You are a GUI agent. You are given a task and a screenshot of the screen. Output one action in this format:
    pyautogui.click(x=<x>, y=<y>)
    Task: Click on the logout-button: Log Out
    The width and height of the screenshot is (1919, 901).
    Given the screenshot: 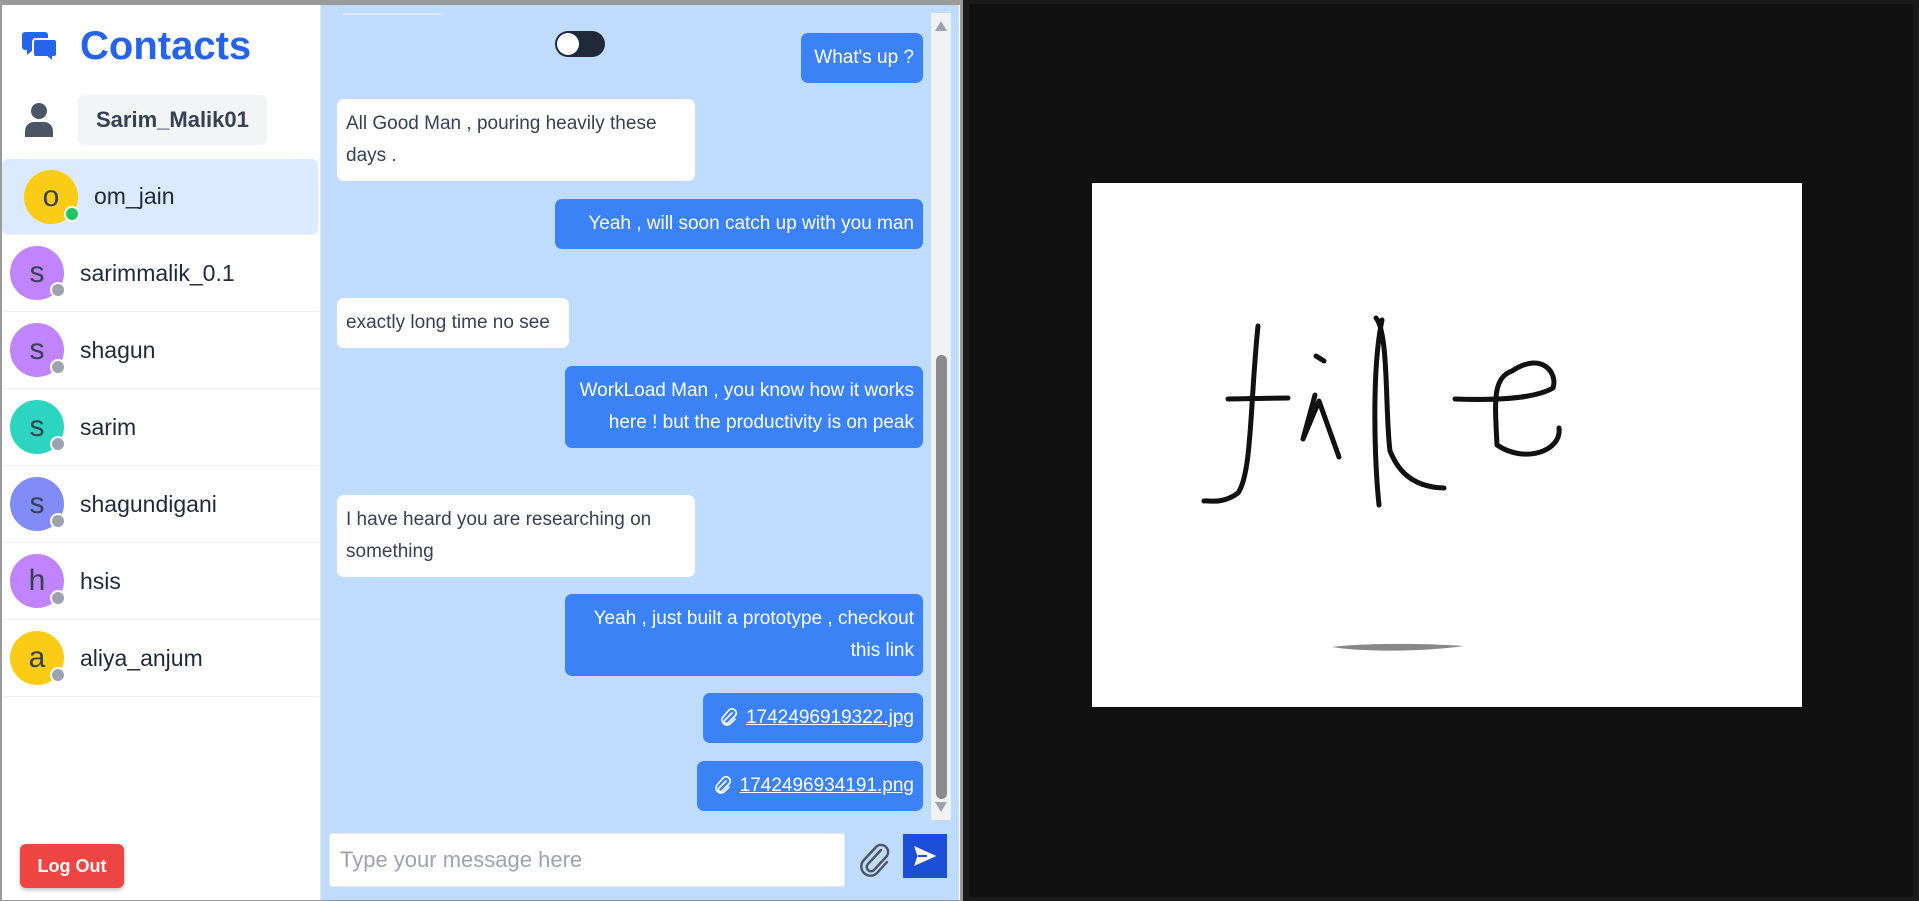 What is the action you would take?
    pyautogui.click(x=72, y=866)
    